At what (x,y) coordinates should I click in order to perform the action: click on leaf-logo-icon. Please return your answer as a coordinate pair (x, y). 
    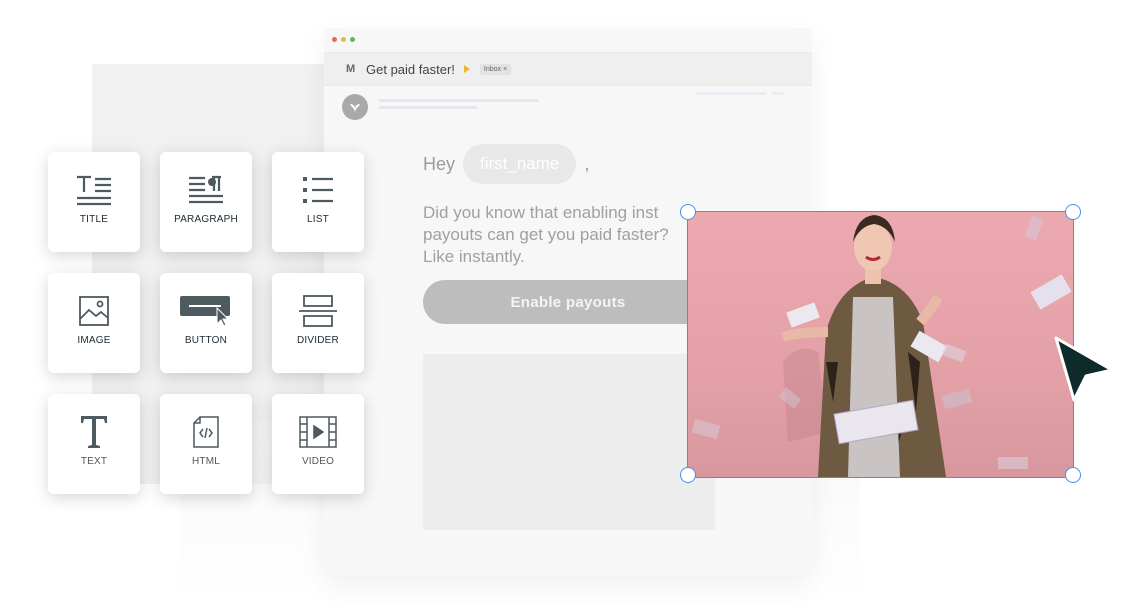
    Looking at the image, I should click on (355, 108).